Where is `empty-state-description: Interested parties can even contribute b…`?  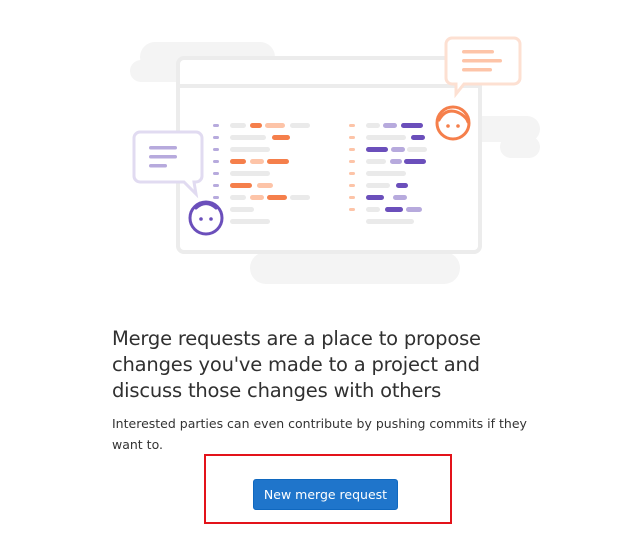 empty-state-description: Interested parties can even contribute b… is located at coordinates (319, 434).